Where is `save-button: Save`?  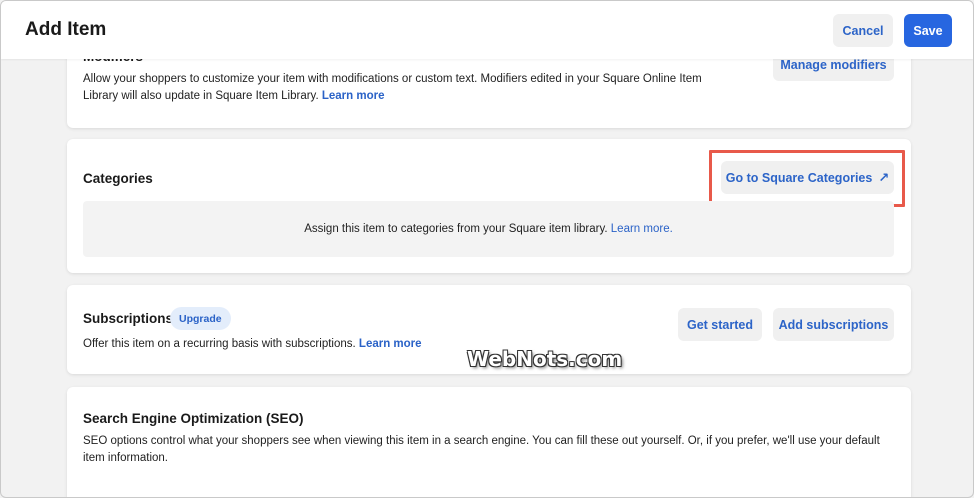
save-button: Save is located at coordinates (928, 30).